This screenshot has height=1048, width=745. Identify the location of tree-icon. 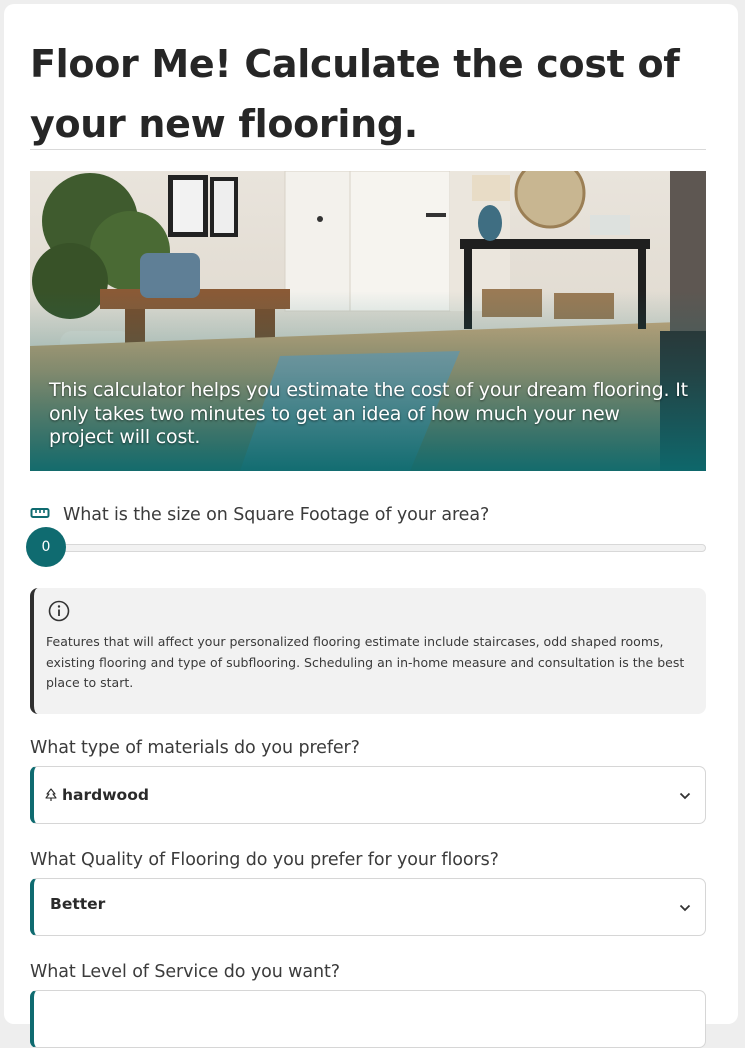
(51, 794).